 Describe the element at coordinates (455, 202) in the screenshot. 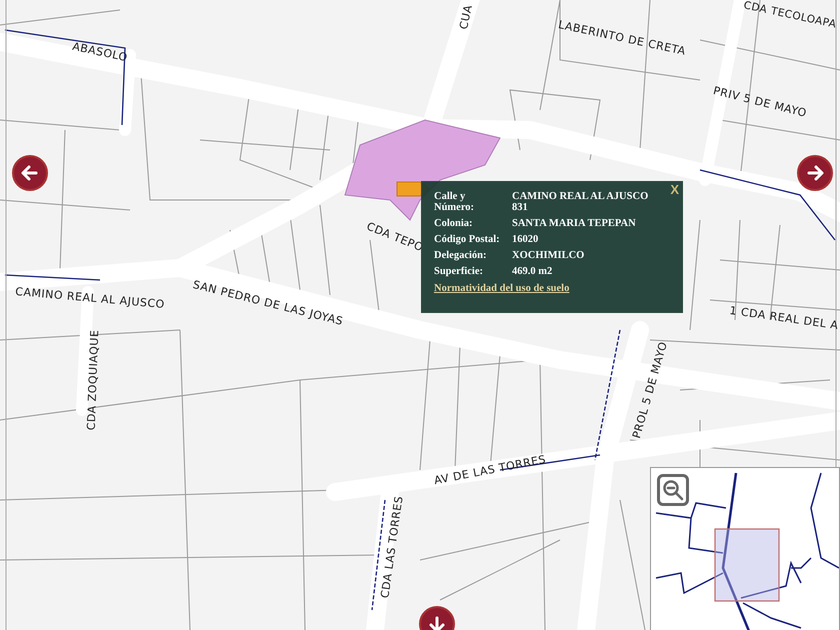

I see `field-label: Calle y Número:` at that location.